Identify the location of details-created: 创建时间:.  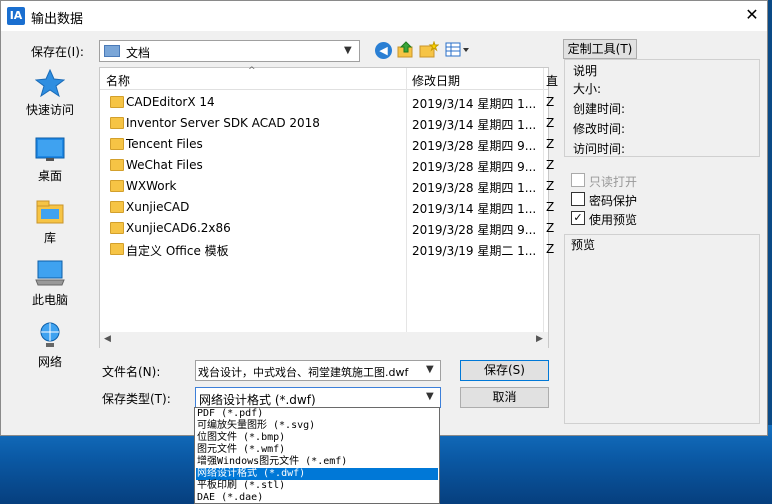
(599, 109).